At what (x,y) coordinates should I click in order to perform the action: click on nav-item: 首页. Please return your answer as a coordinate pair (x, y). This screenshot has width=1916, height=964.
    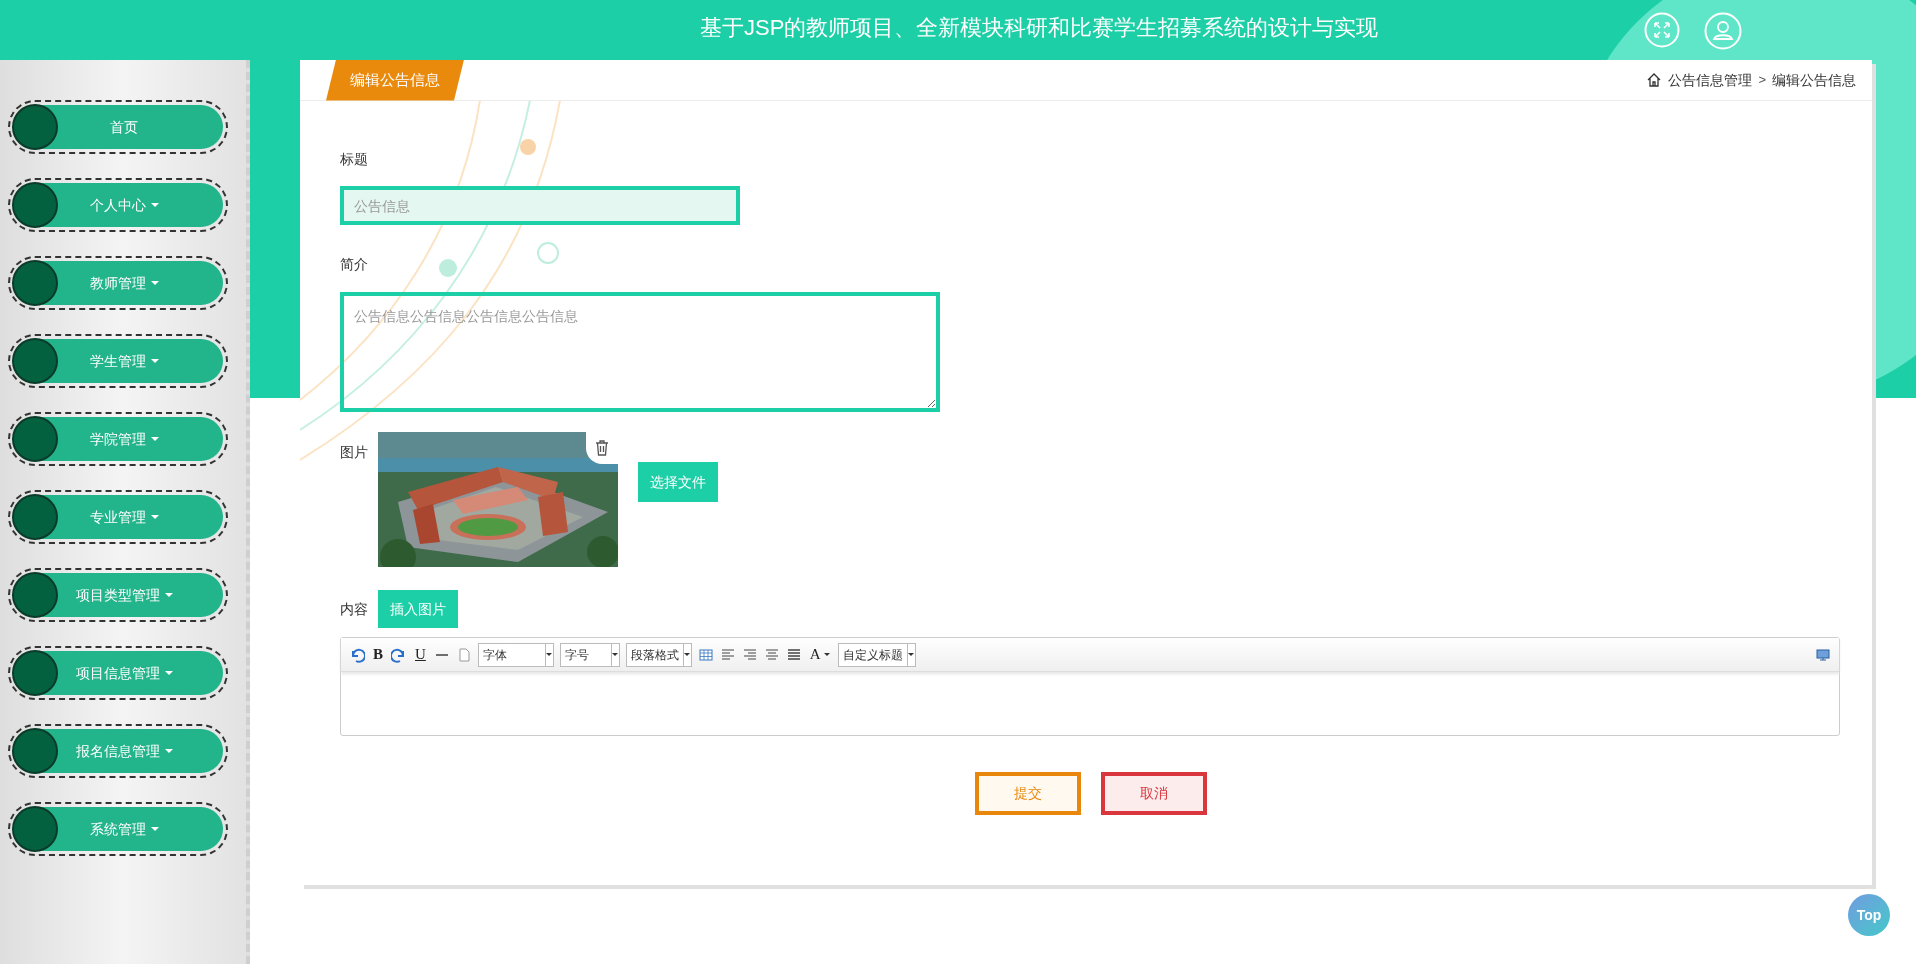
    Looking at the image, I should click on (118, 127).